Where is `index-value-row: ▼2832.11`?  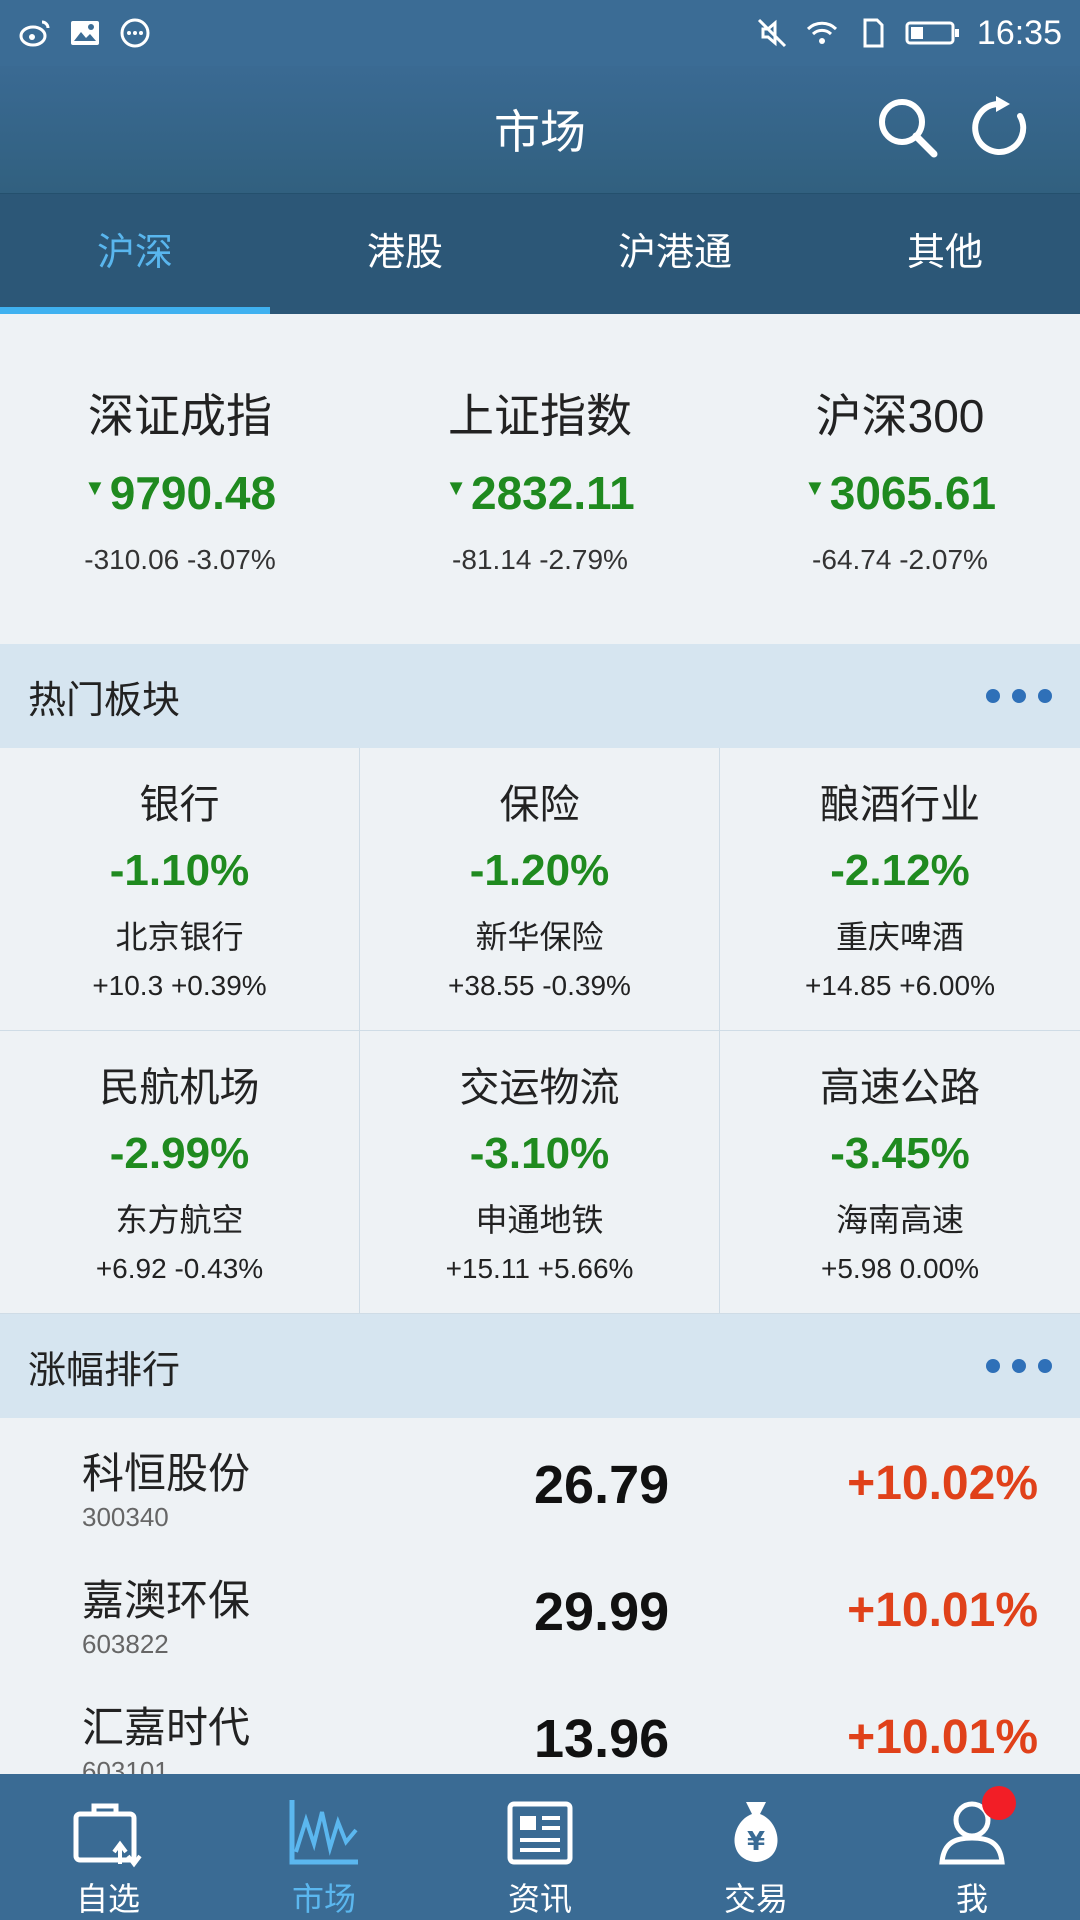 index-value-row: ▼2832.11 is located at coordinates (540, 493).